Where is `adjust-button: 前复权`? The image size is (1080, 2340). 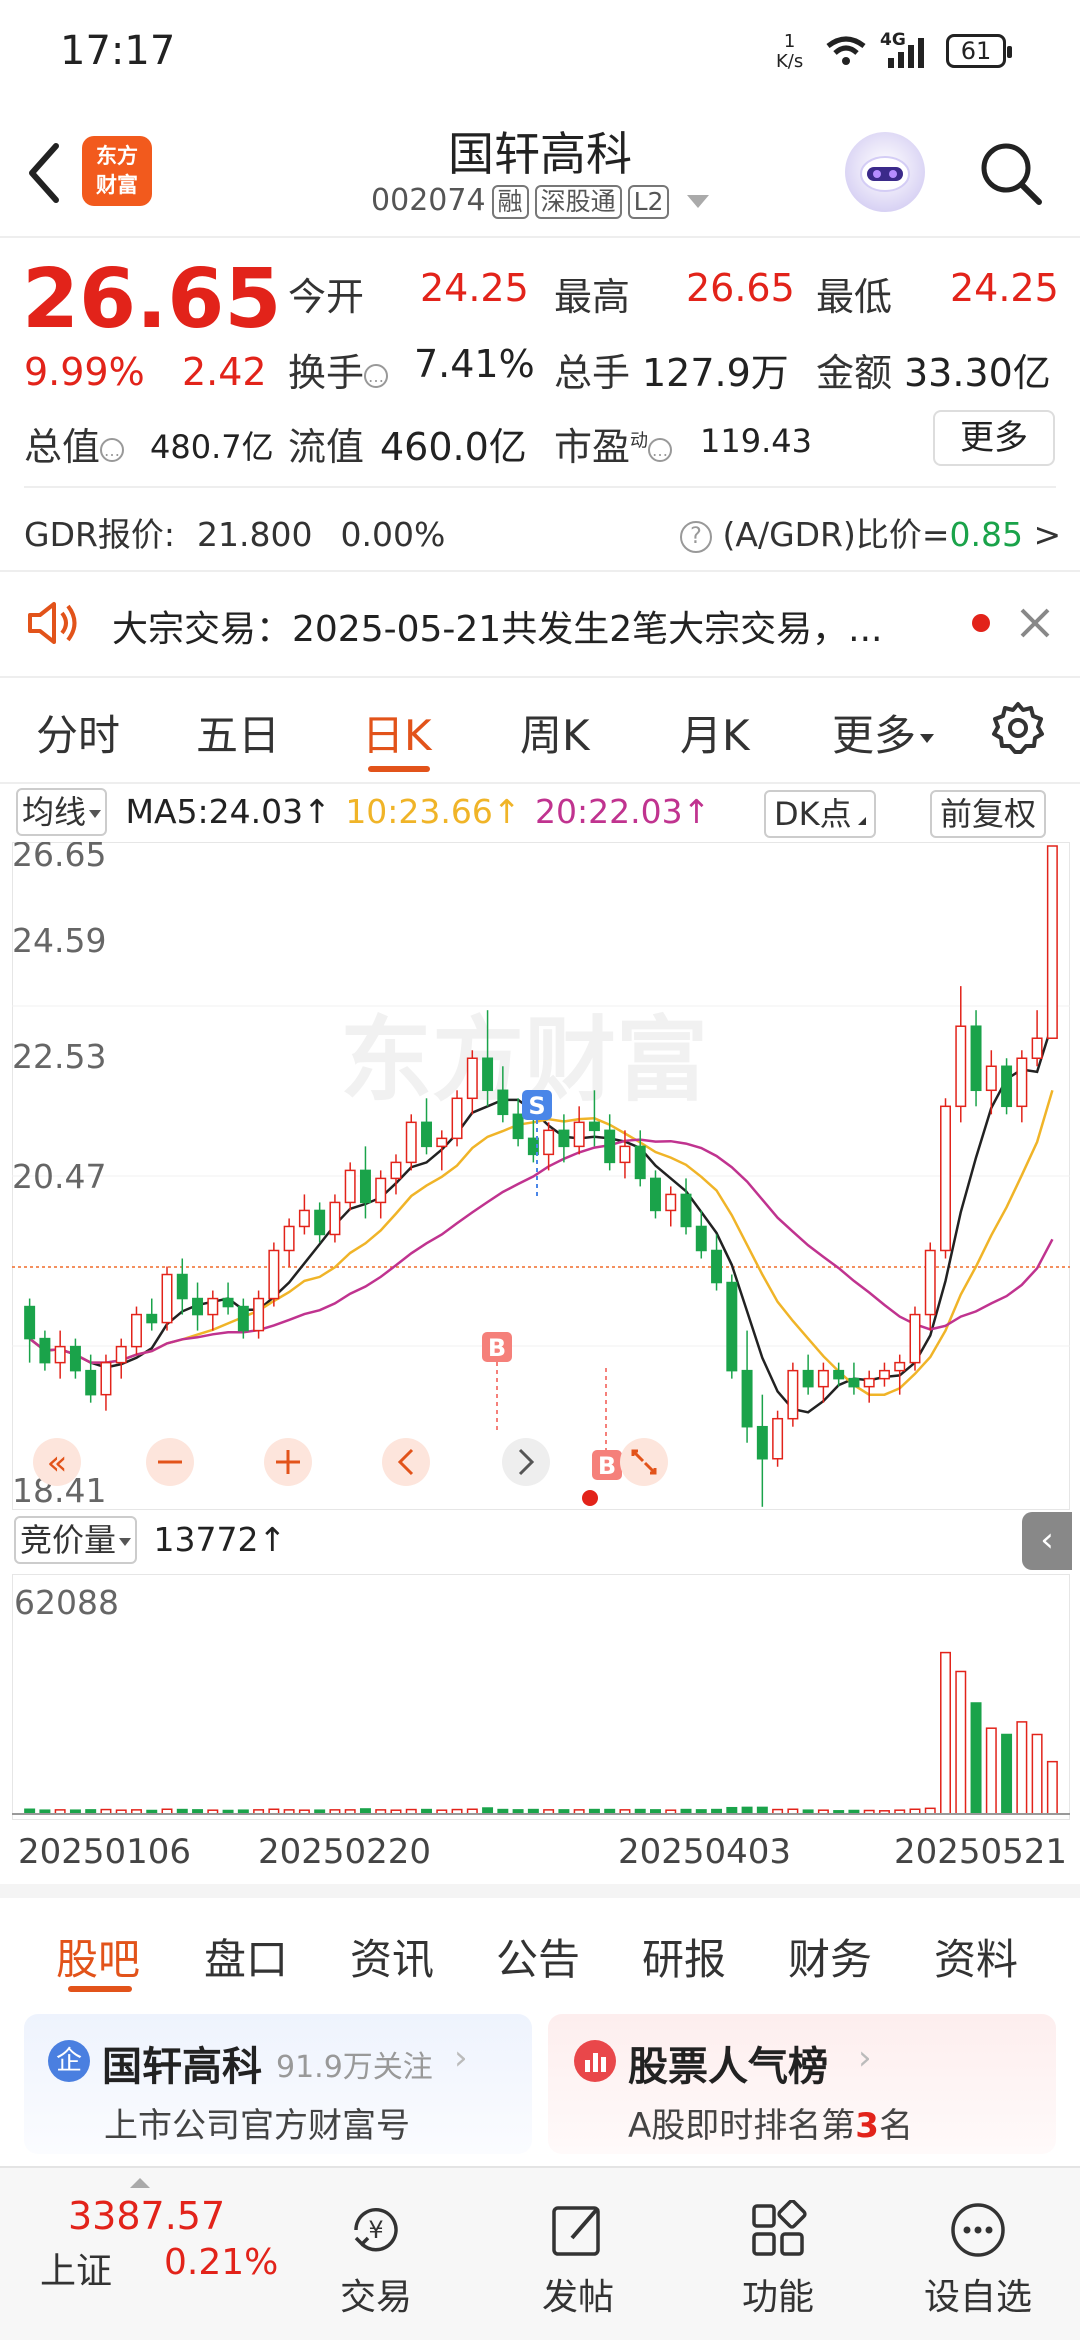
adjust-button: 前复权 is located at coordinates (988, 814).